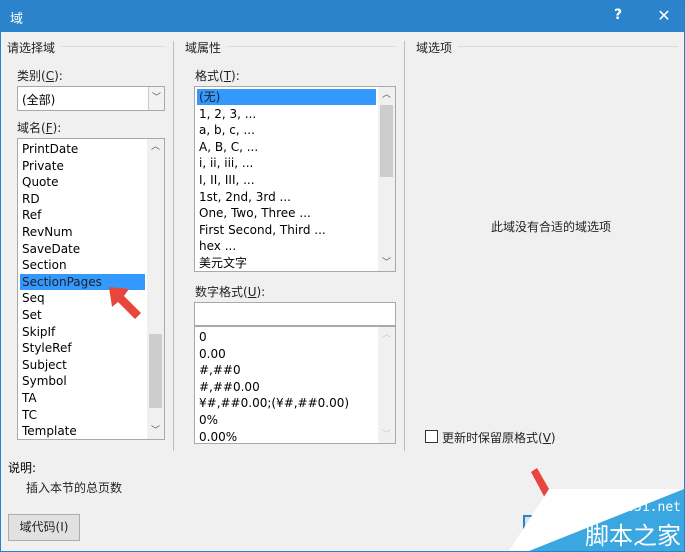  I want to click on list-item: Private, so click(82, 166).